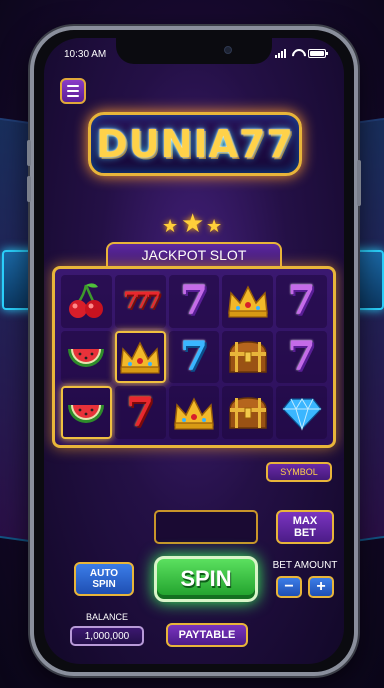  Describe the element at coordinates (29, 189) in the screenshot. I see `phone-volume-down` at that location.